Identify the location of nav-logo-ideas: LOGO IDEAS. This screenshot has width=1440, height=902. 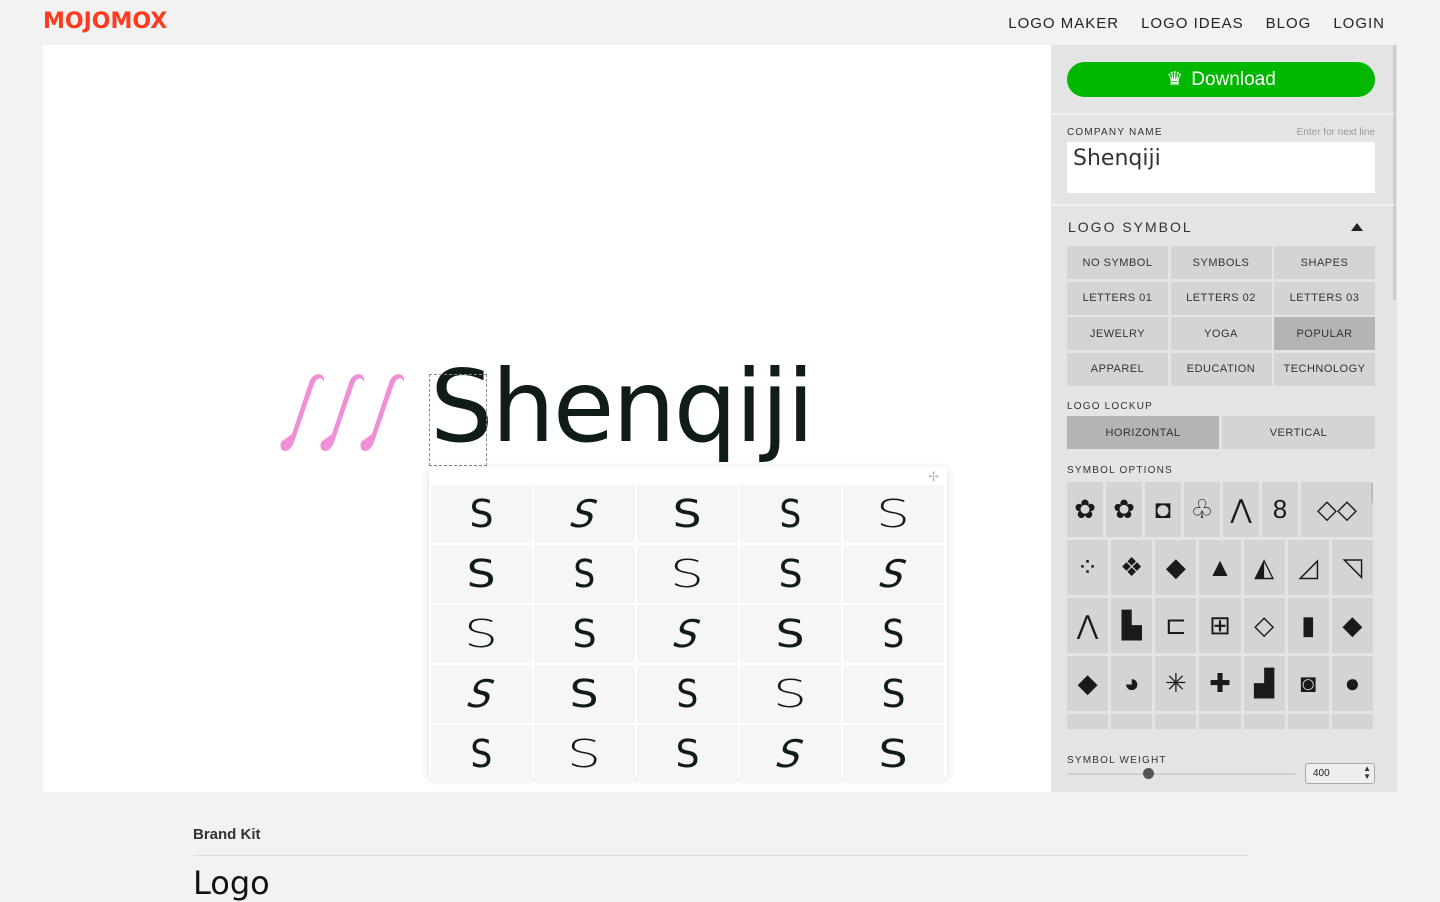
(1192, 23).